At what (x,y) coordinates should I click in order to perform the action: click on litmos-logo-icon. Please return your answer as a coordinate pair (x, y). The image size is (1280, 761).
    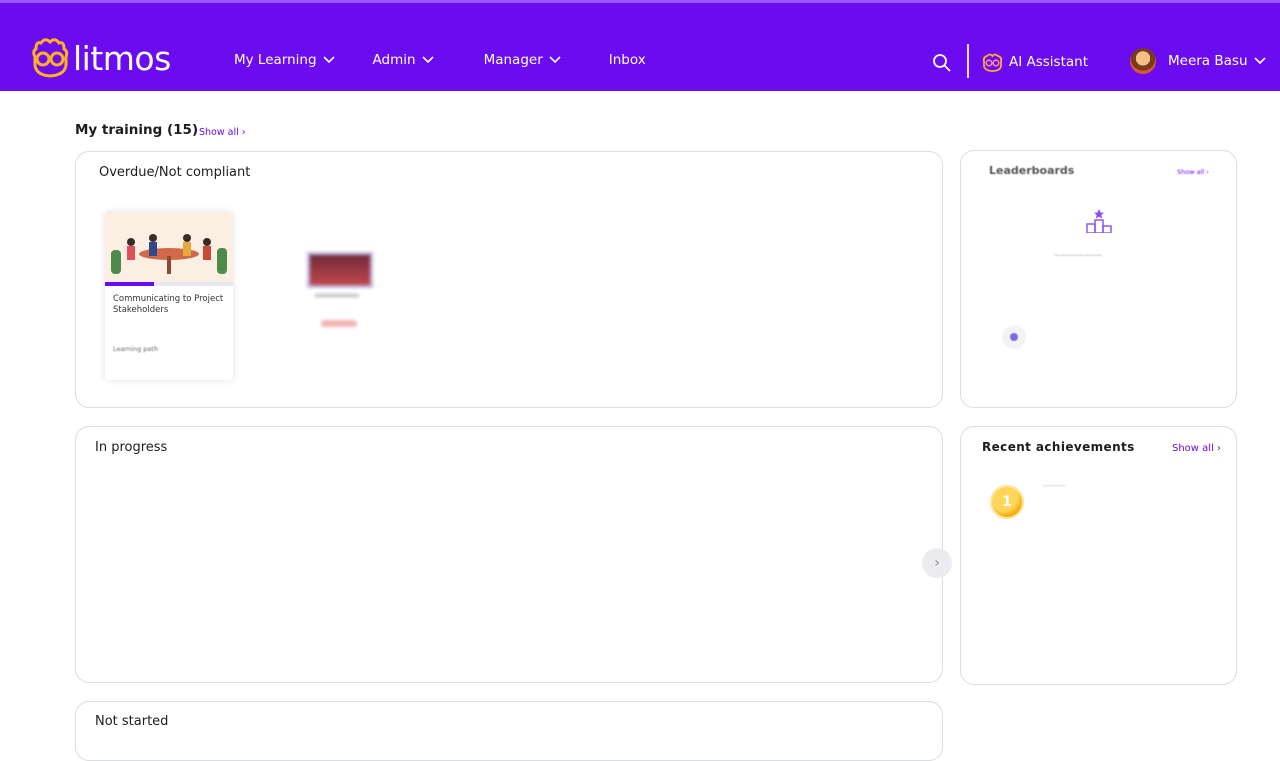
    Looking at the image, I should click on (50, 58).